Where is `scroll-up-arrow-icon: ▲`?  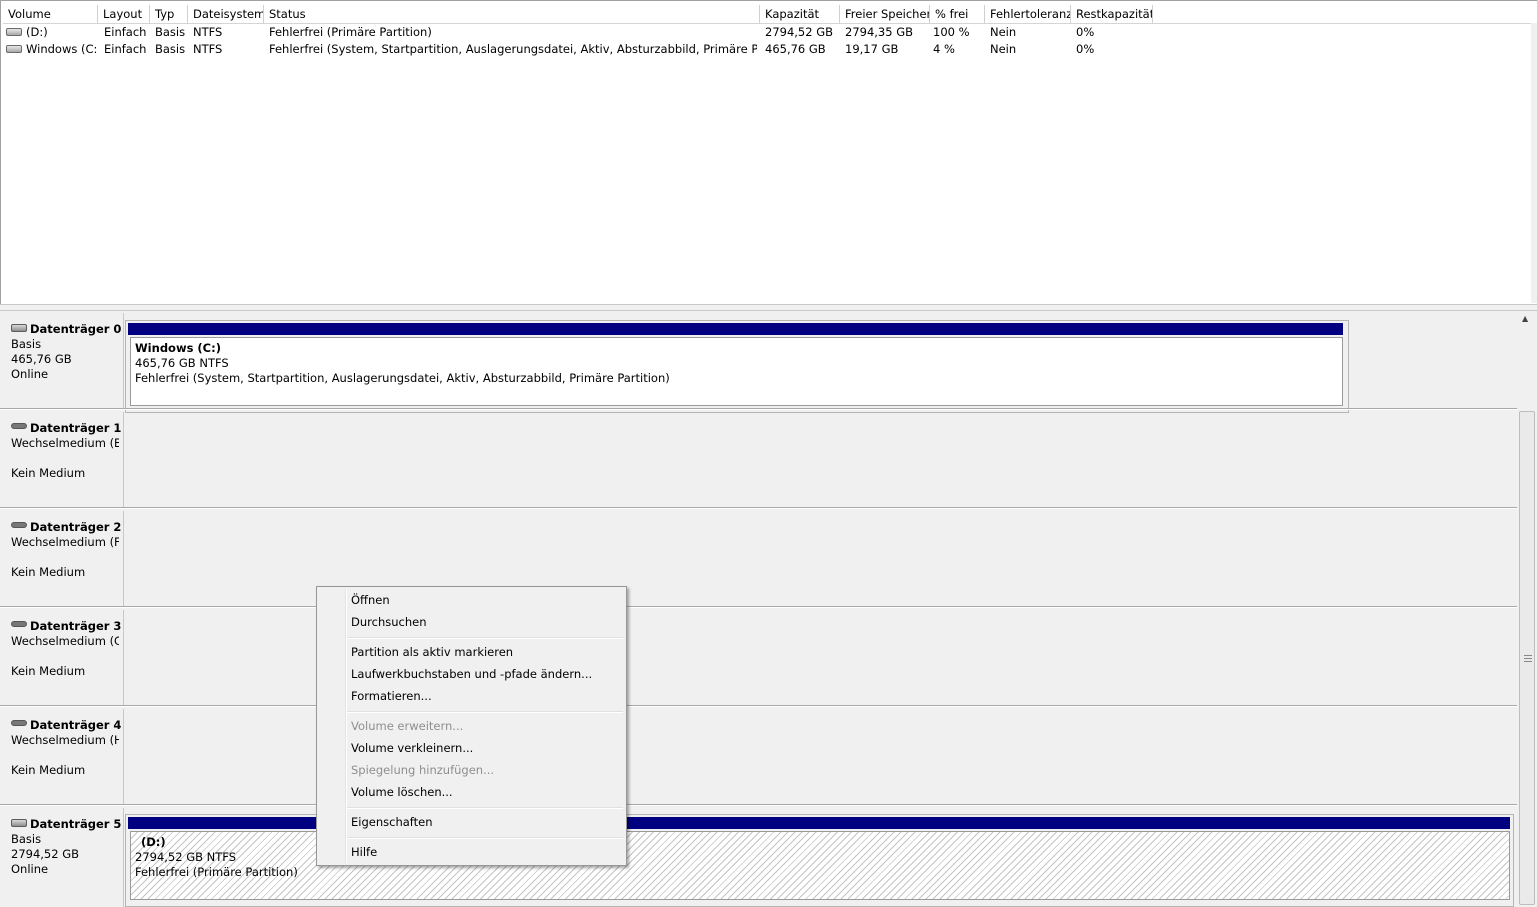
scroll-up-arrow-icon: ▲ is located at coordinates (1525, 318).